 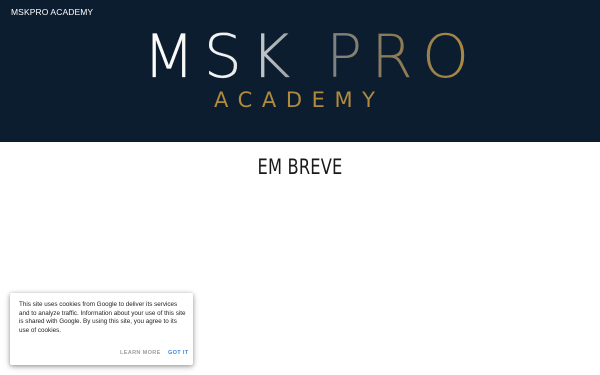 I want to click on learn-more-button: LEARN MORE, so click(x=140, y=353).